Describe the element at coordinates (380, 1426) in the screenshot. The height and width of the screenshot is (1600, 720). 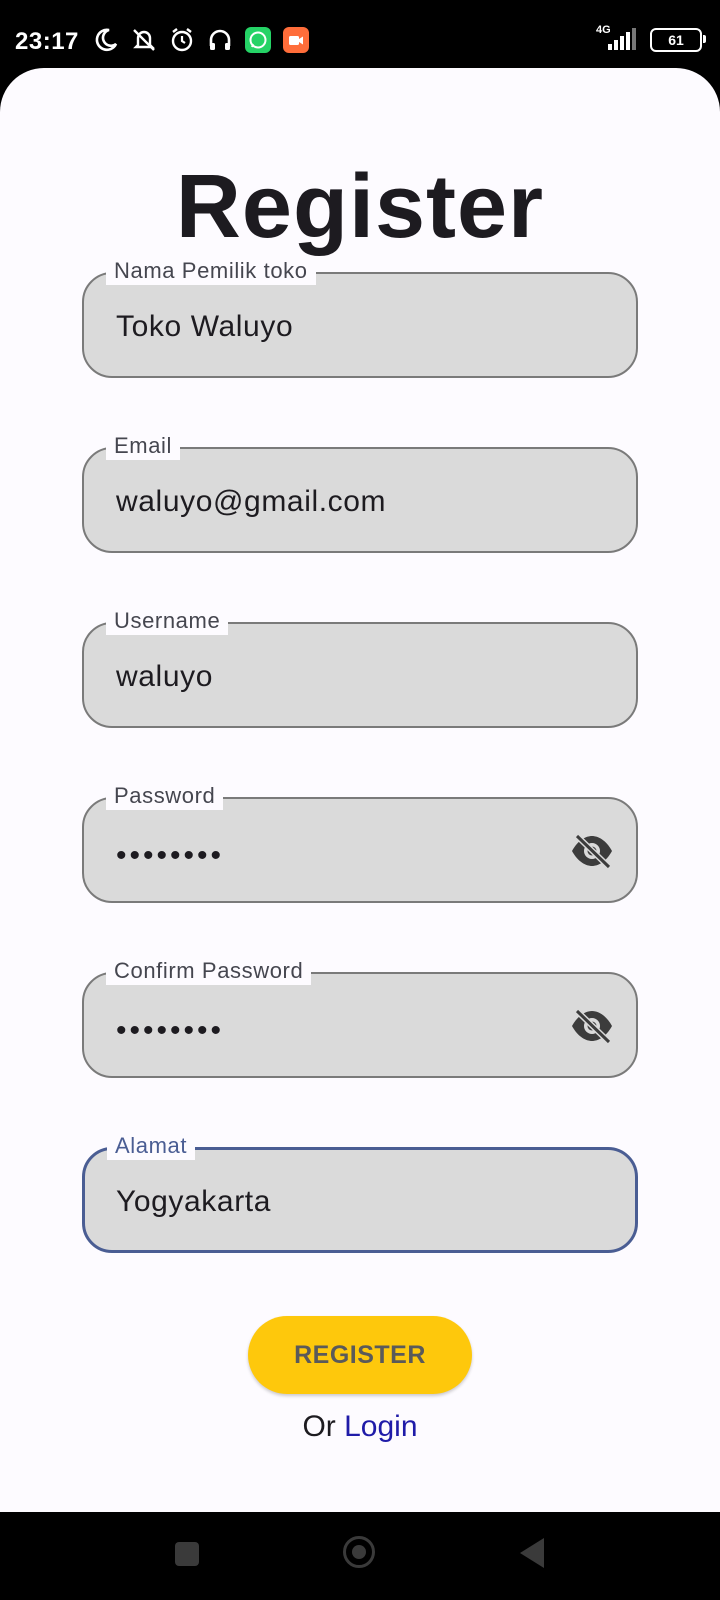
I see `login-link: Login` at that location.